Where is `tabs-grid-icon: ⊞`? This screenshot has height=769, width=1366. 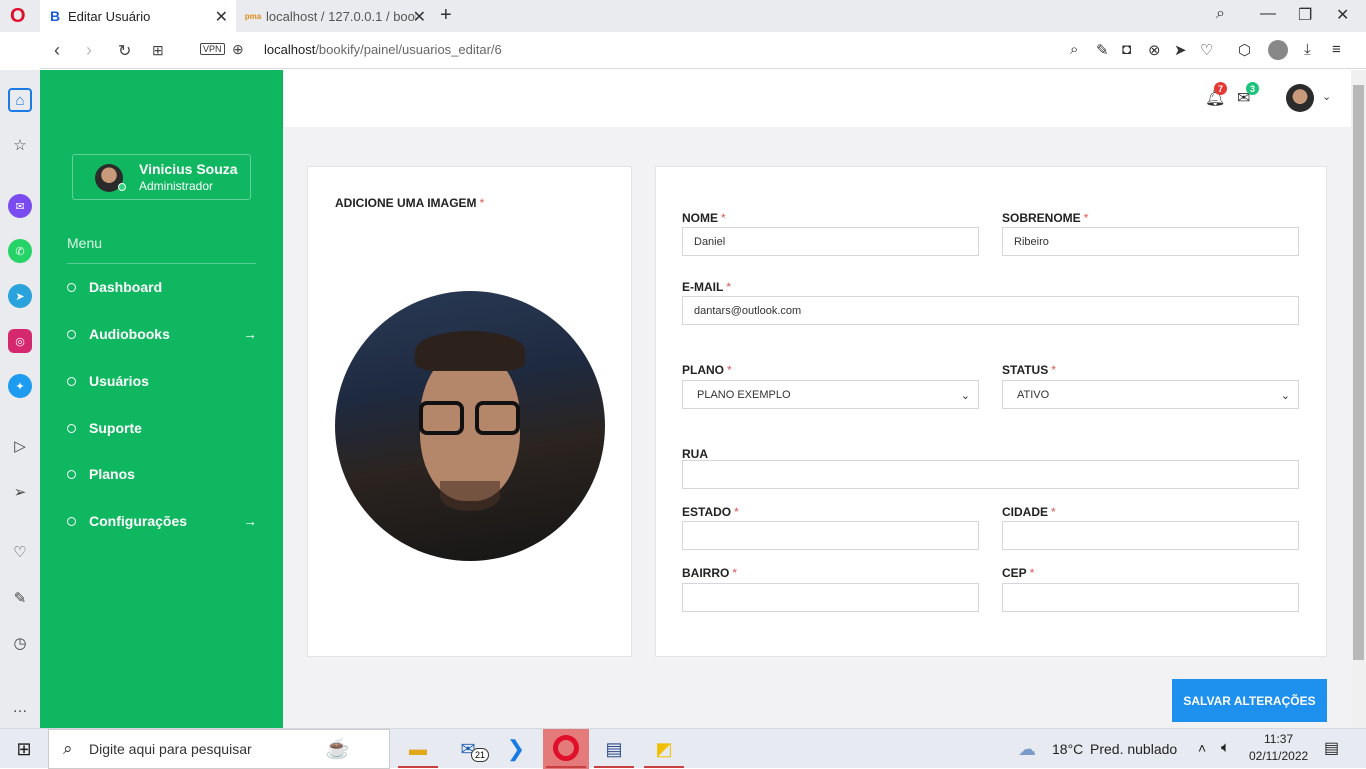 tabs-grid-icon: ⊞ is located at coordinates (158, 50).